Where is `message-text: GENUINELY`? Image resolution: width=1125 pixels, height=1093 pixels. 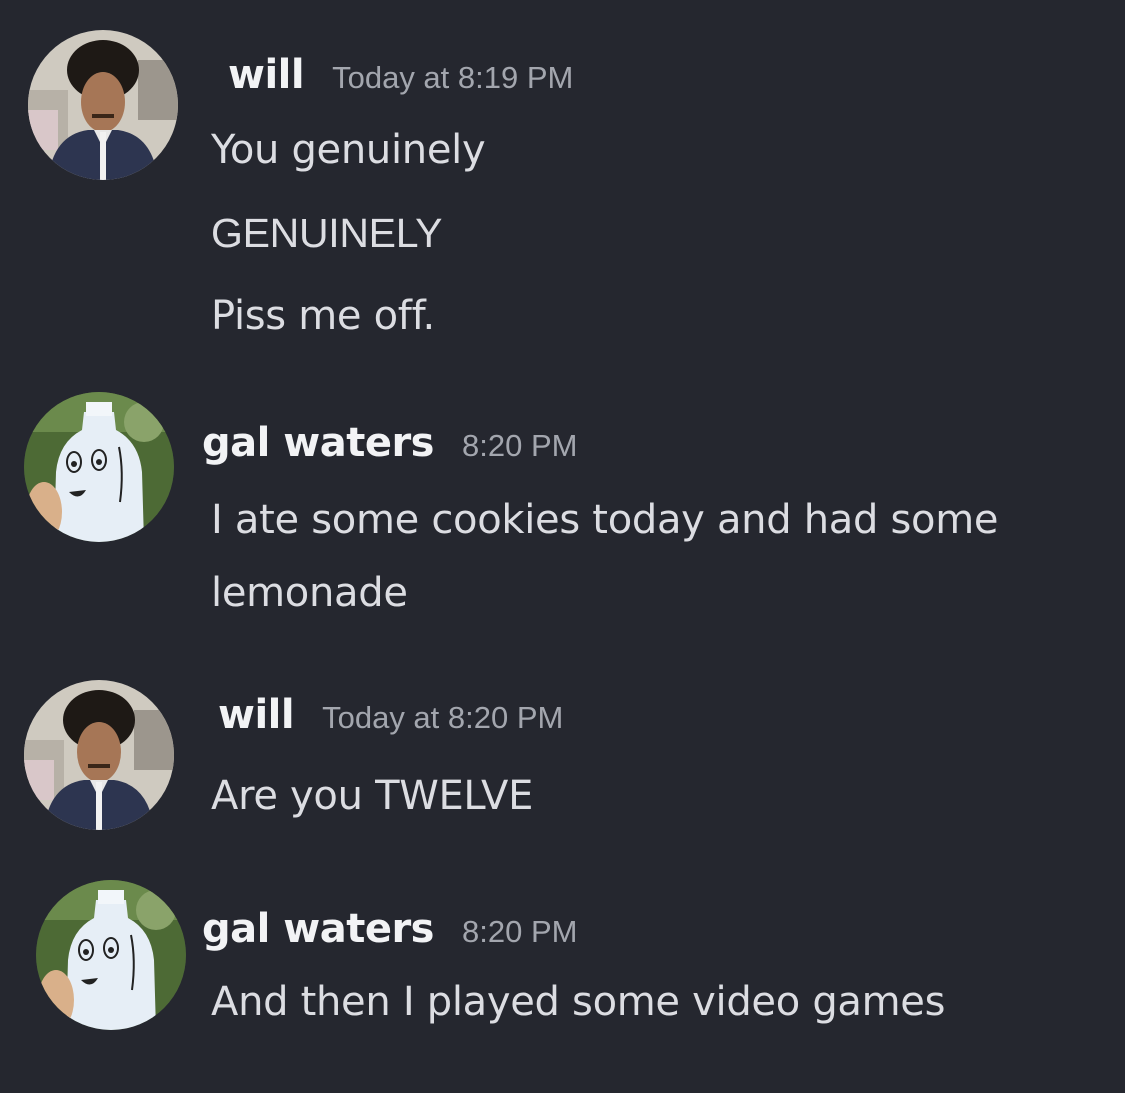
message-text: GENUINELY is located at coordinates (327, 233).